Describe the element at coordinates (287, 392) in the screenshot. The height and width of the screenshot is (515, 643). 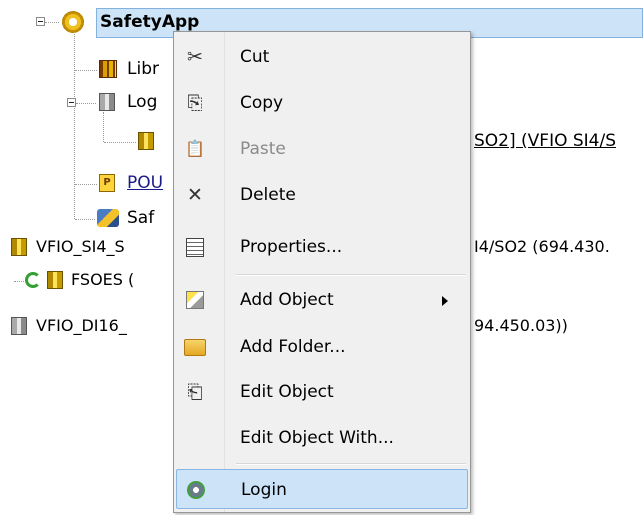
I see `menu-item-label: Edit Object` at that location.